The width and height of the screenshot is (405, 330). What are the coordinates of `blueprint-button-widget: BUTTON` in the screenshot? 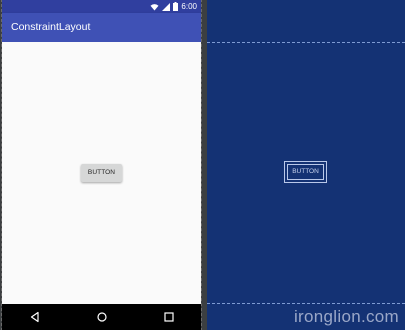 It's located at (305, 172).